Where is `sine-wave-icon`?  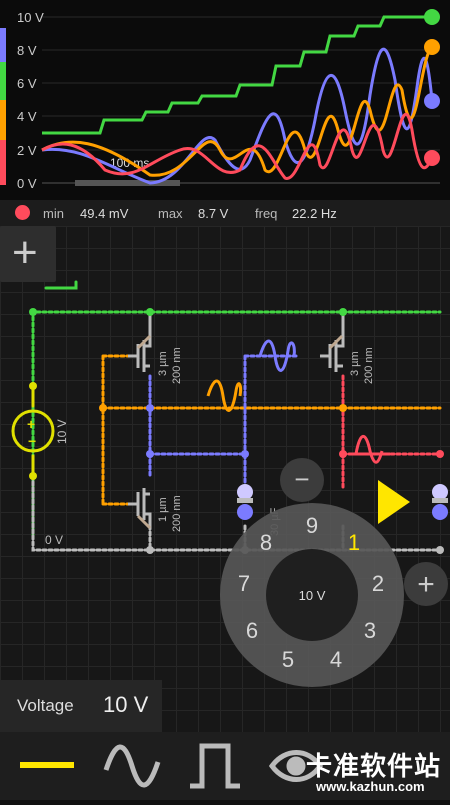
sine-wave-icon is located at coordinates (132, 766).